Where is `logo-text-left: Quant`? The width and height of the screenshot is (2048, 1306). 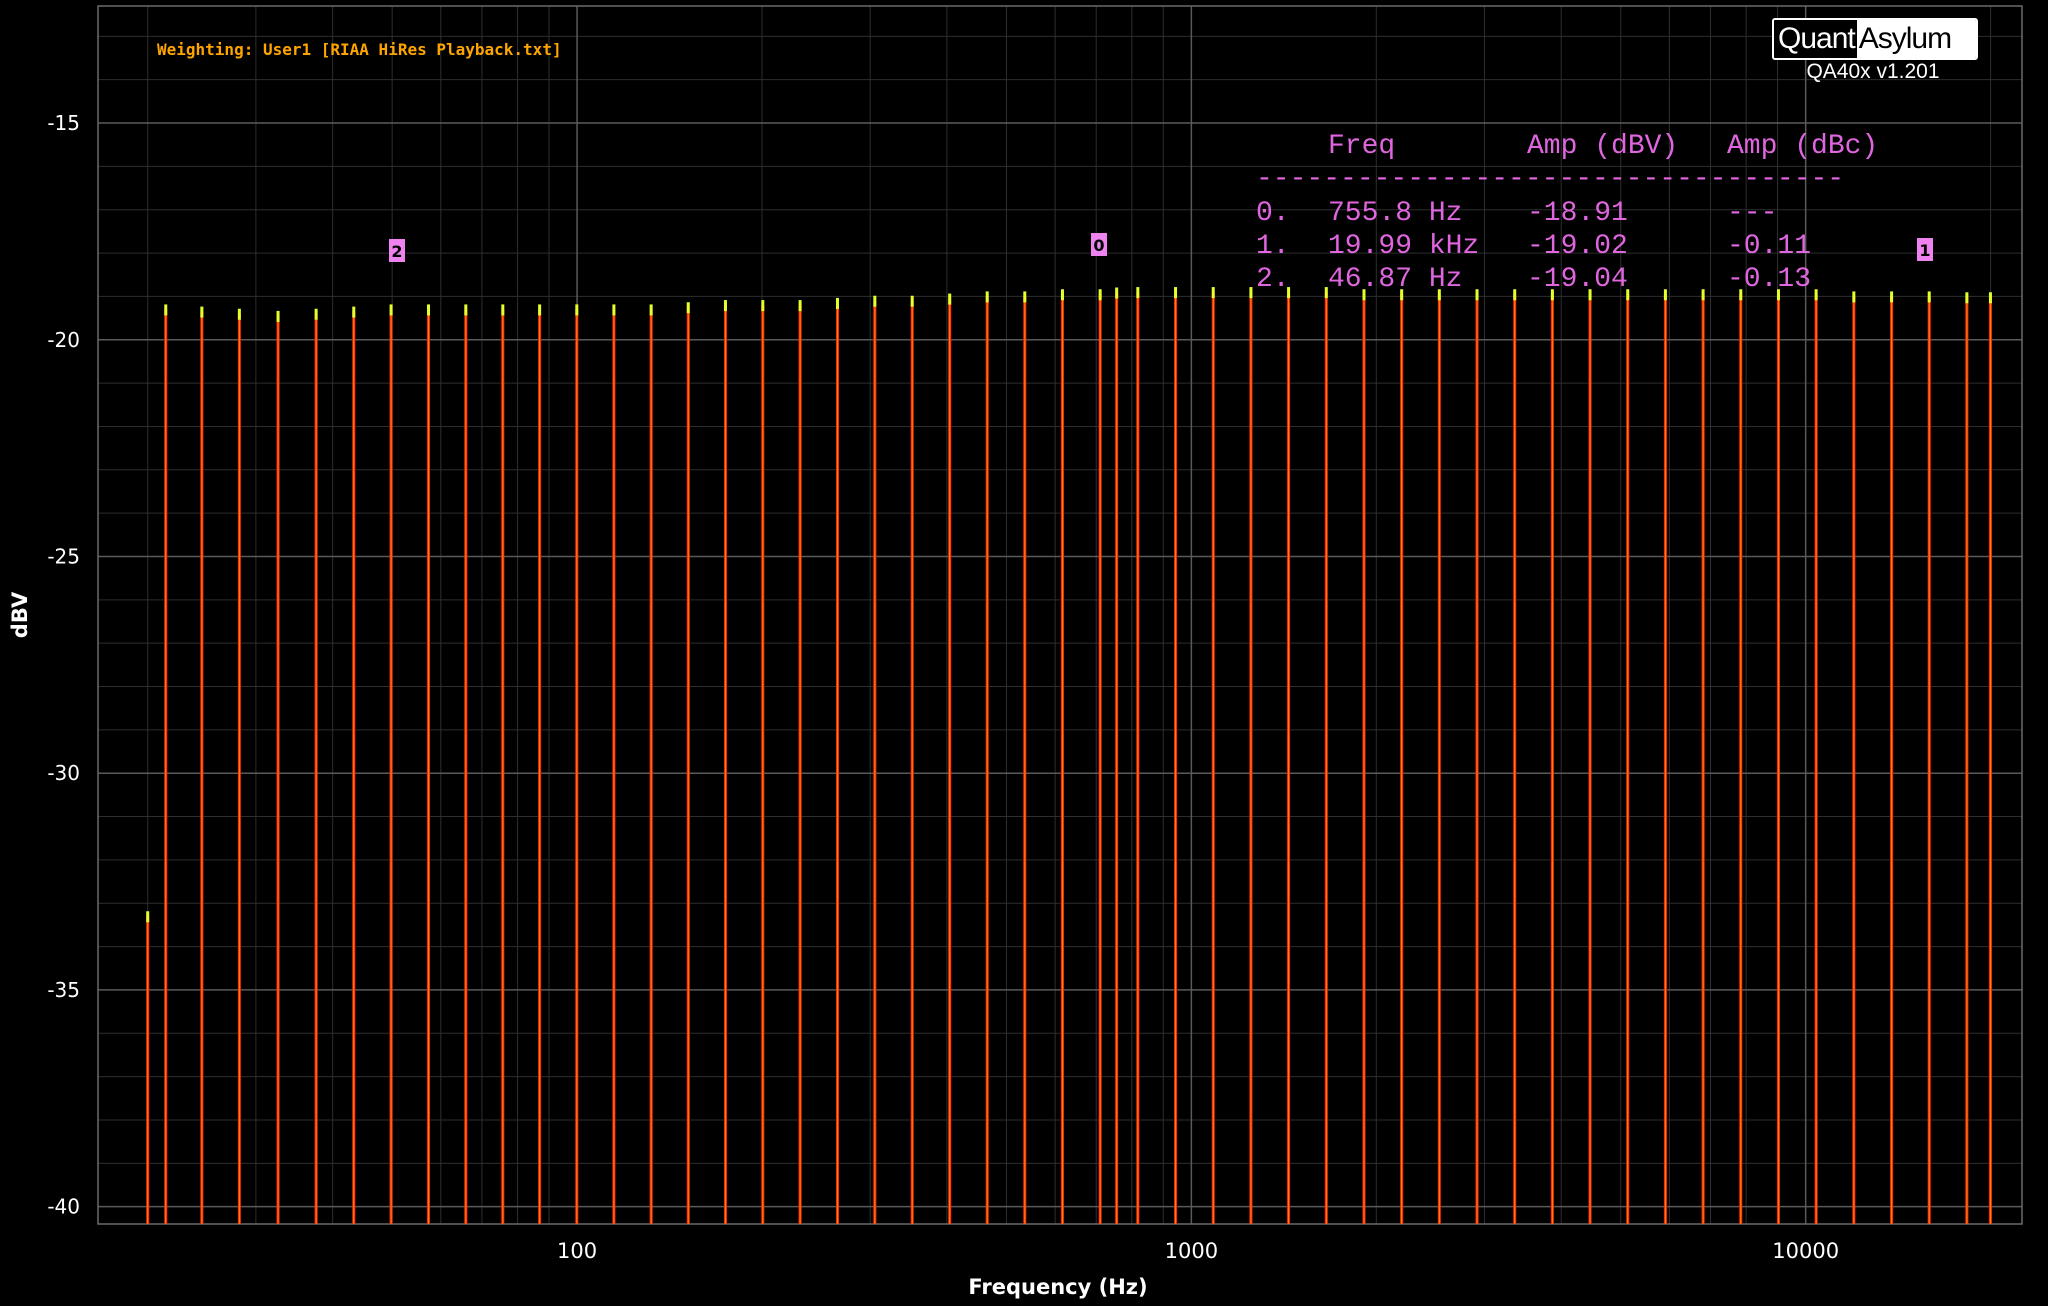
logo-text-left: Quant is located at coordinates (1815, 39).